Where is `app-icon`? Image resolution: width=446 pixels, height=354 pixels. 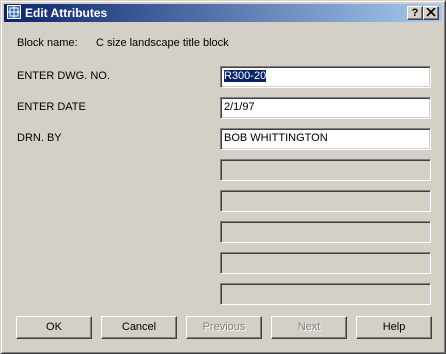 app-icon is located at coordinates (14, 12).